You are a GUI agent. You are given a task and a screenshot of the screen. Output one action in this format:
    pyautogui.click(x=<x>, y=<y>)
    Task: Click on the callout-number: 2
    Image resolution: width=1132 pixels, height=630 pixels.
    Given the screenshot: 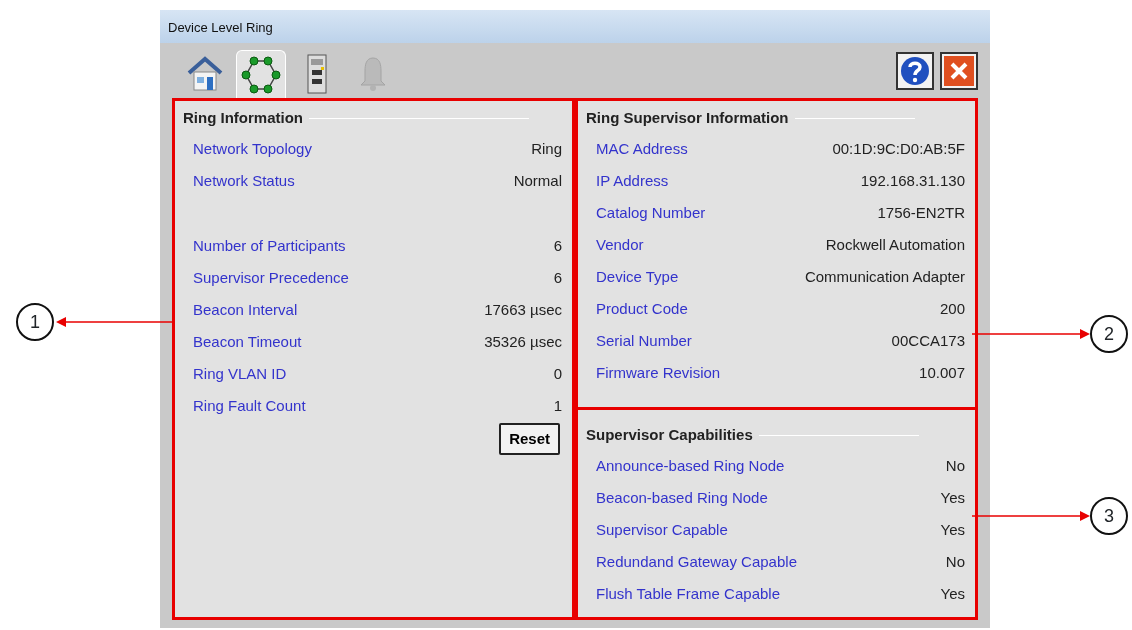 What is the action you would take?
    pyautogui.click(x=1109, y=334)
    